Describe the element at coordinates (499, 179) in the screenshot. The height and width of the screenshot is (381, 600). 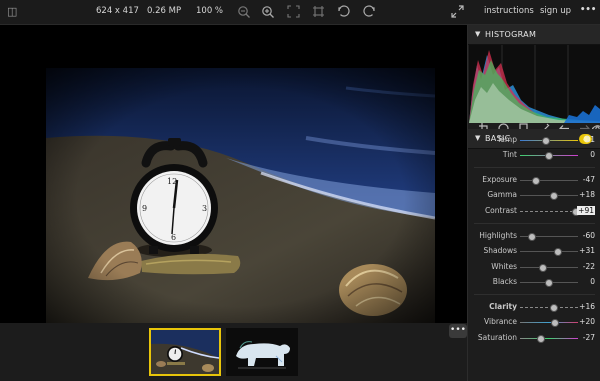
I see `slider-label-exposure: Exposure` at that location.